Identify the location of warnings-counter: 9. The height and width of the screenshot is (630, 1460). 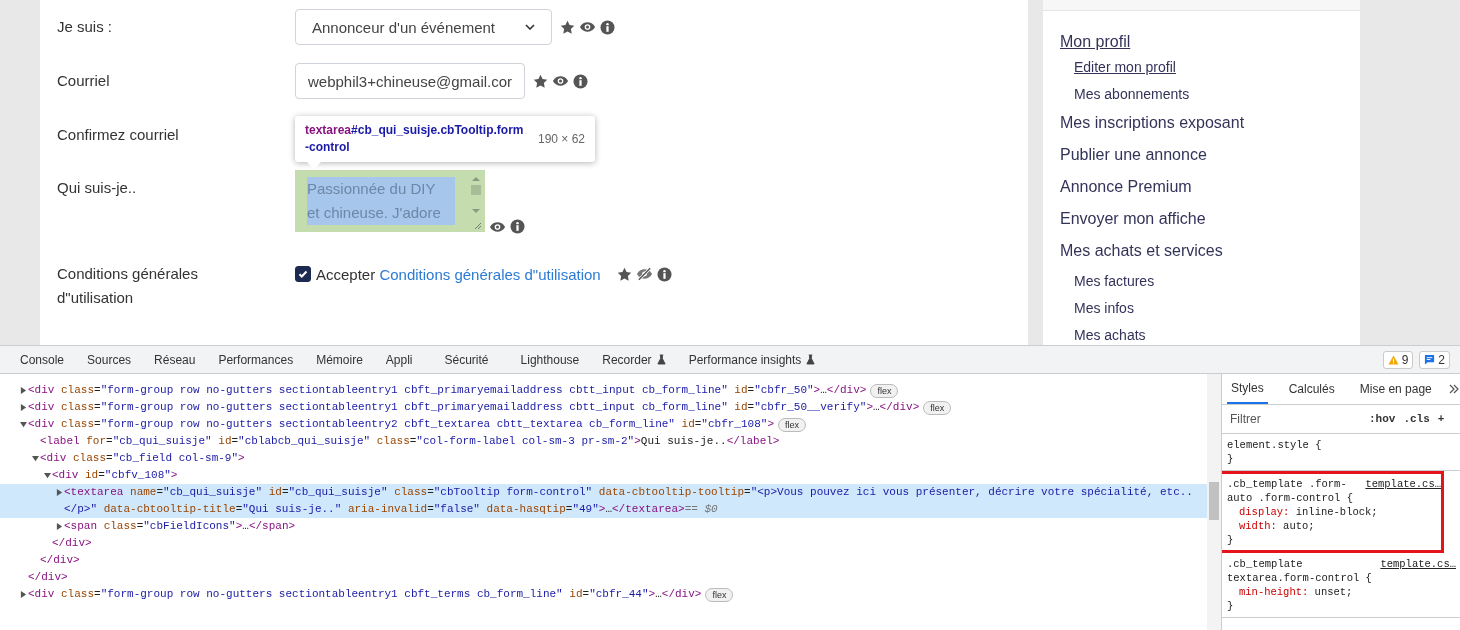
(1398, 359).